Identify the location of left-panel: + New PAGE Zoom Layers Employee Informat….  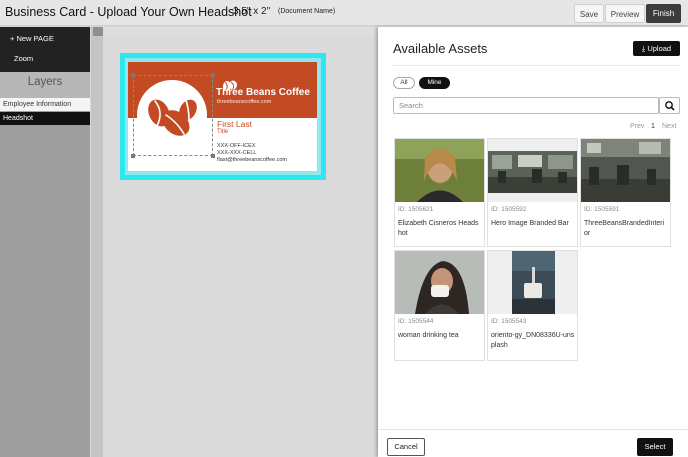
(45, 242).